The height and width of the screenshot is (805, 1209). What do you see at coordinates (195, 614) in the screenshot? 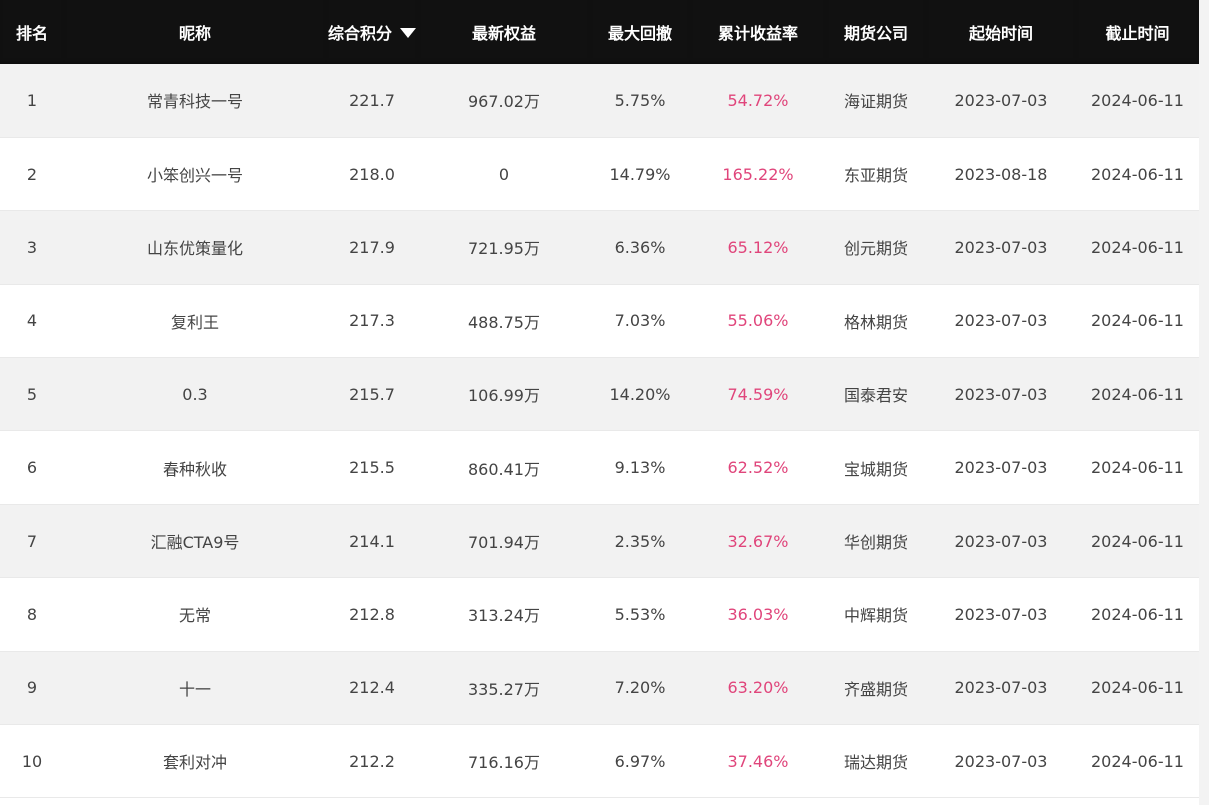
I see `cell-name: 无常` at bounding box center [195, 614].